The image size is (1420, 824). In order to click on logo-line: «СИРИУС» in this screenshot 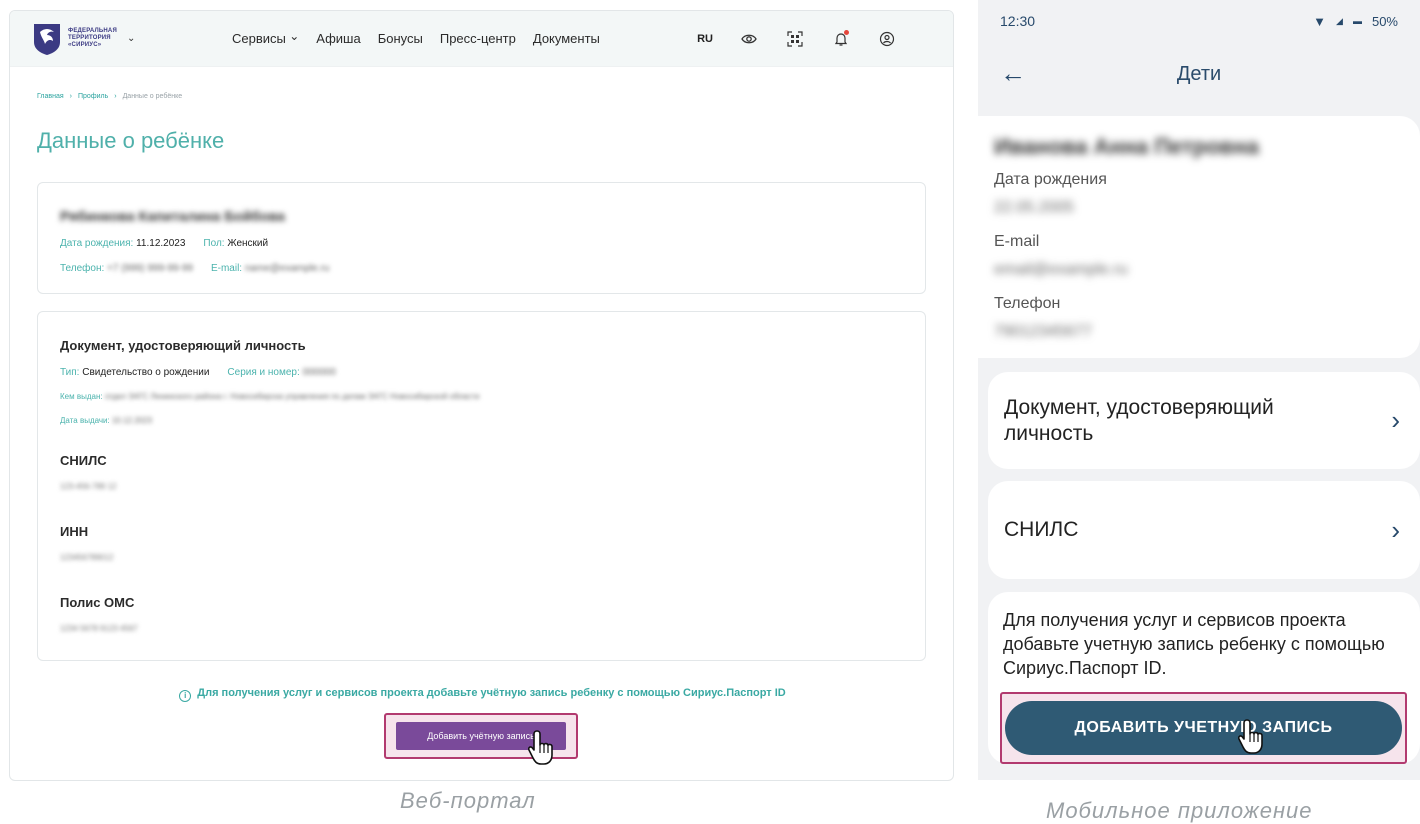, I will do `click(85, 45)`.